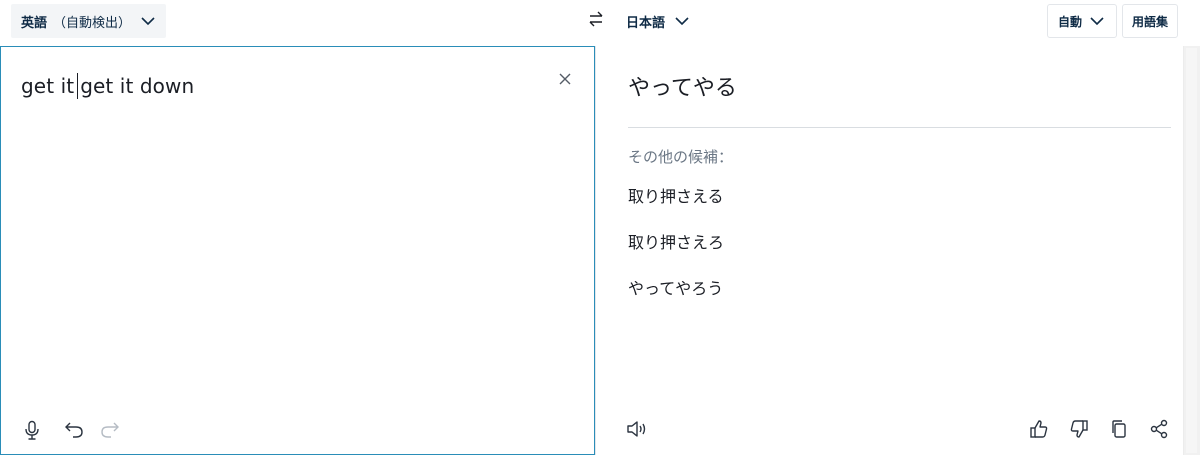 This screenshot has height=455, width=1200. I want to click on redo-button, so click(110, 432).